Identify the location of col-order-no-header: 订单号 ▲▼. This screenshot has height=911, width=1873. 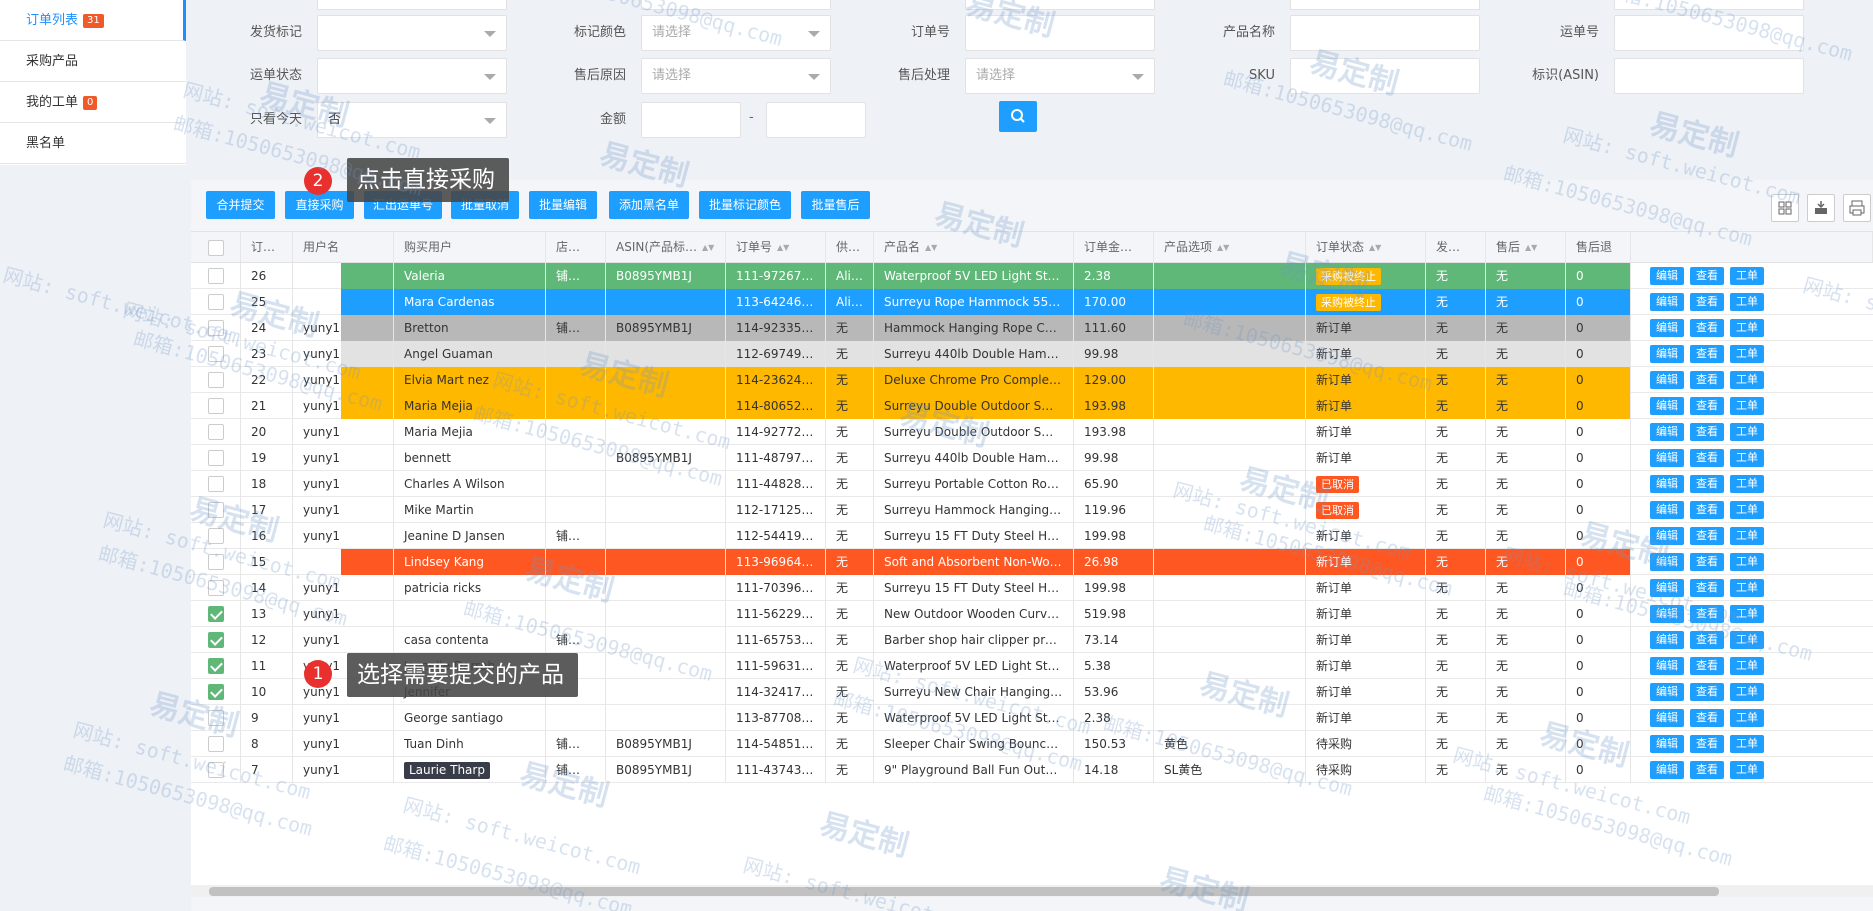
(776, 247).